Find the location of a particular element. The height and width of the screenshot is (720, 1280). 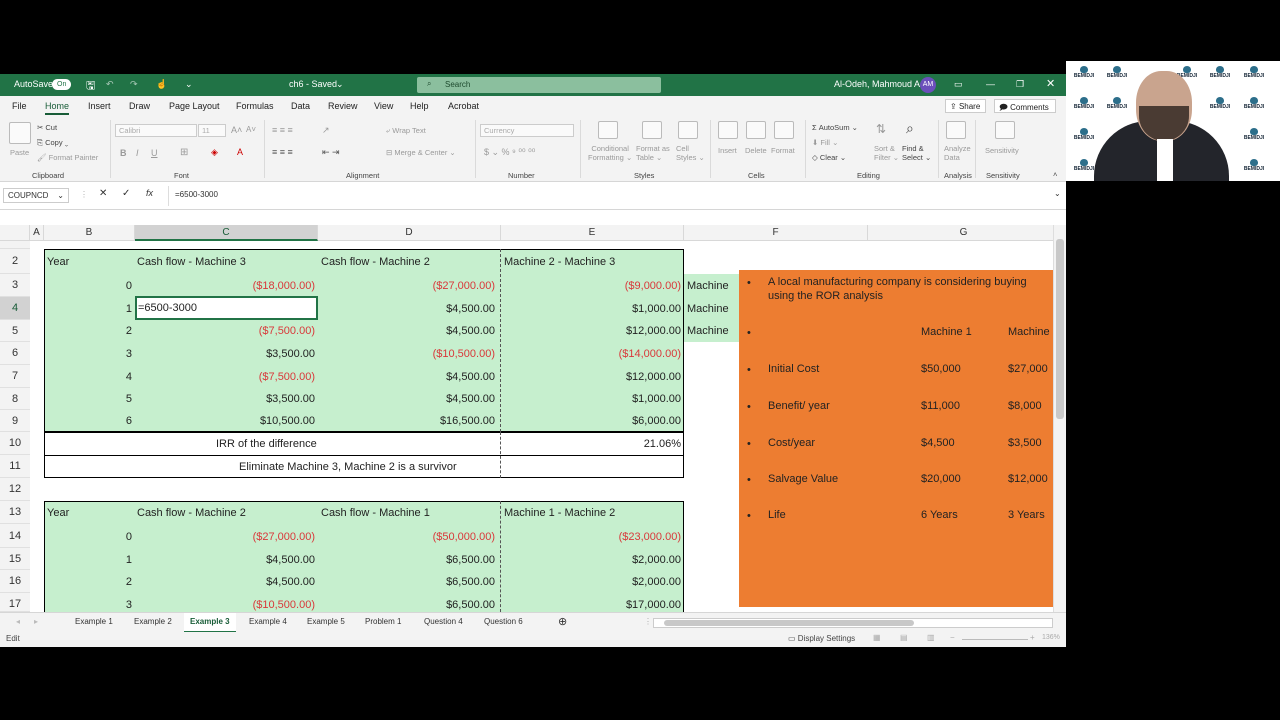

row-header-6: 6 is located at coordinates (15, 353).